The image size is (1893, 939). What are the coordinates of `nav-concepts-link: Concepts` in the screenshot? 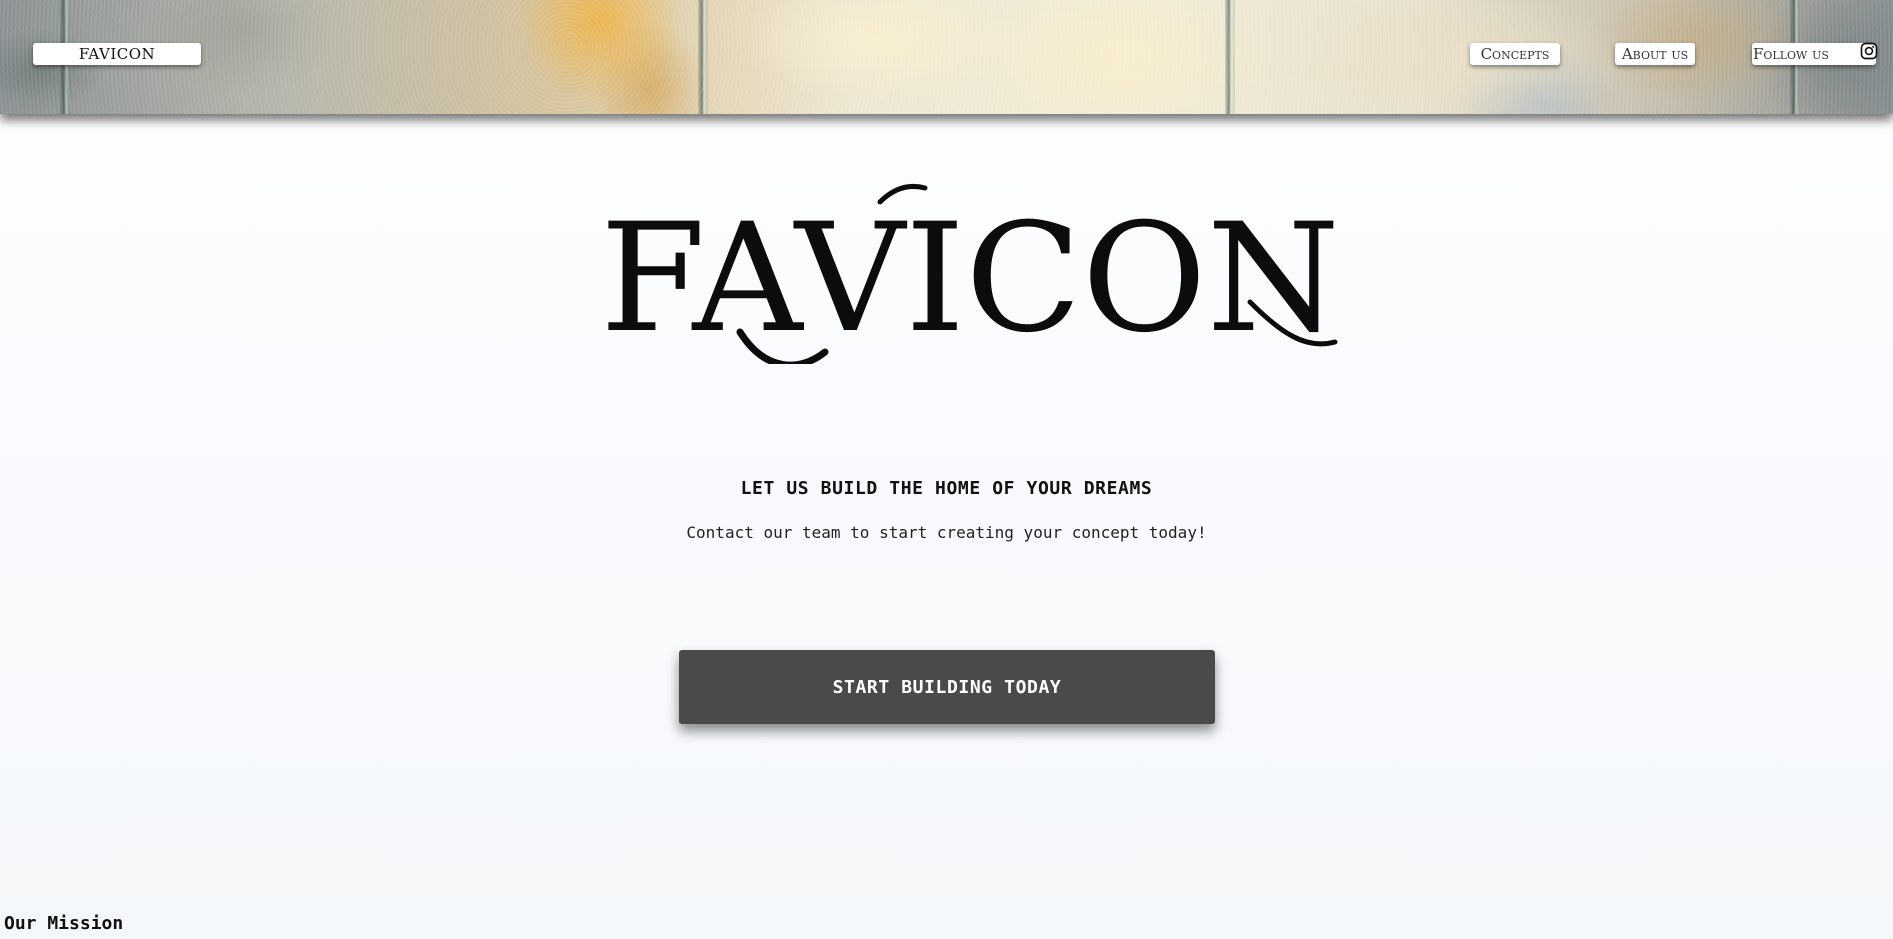 It's located at (1515, 54).